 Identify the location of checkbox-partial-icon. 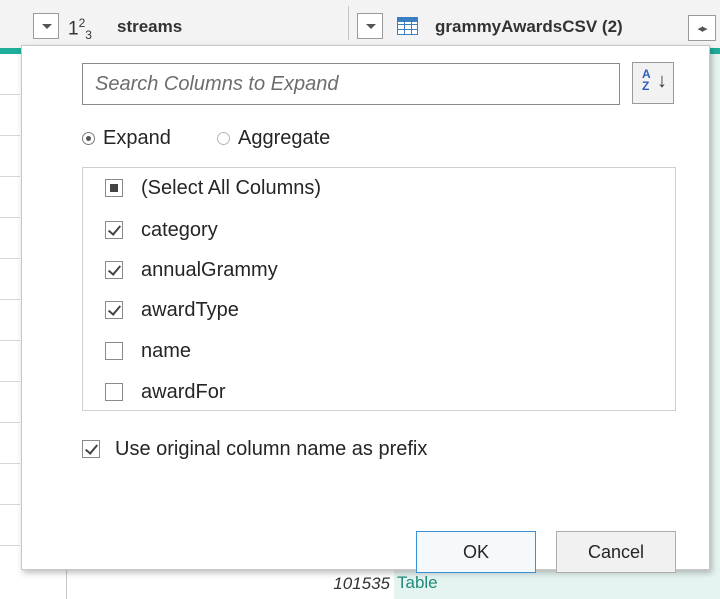
(114, 188).